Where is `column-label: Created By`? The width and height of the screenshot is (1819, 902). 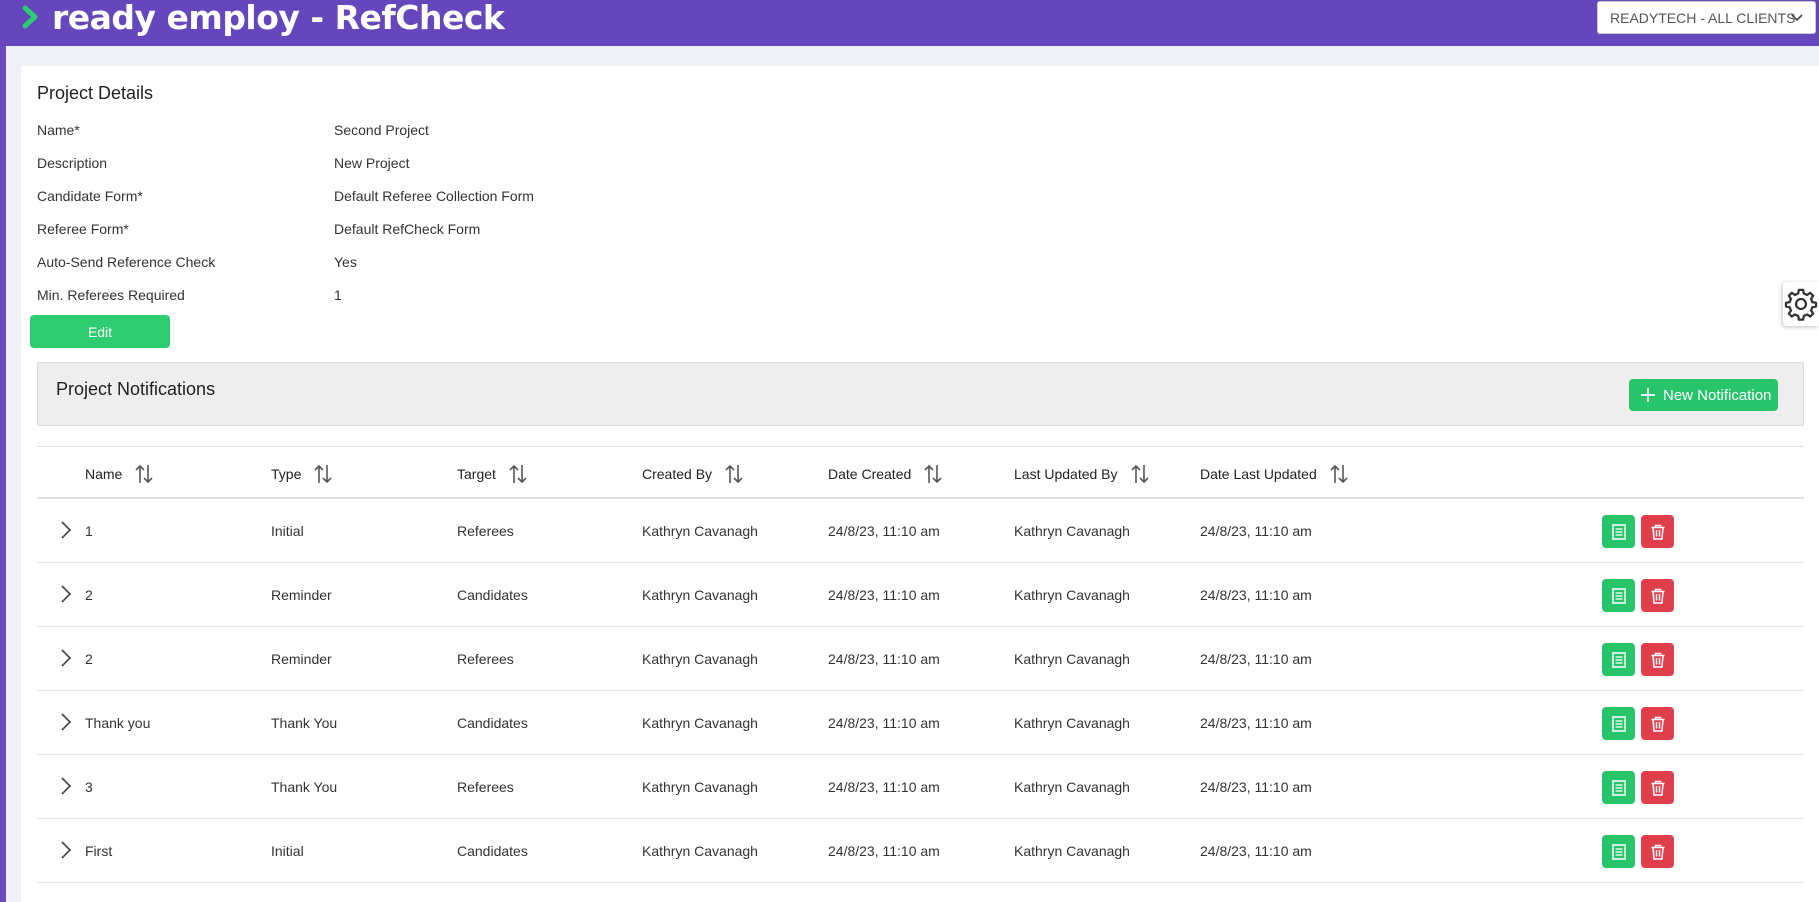 column-label: Created By is located at coordinates (677, 474).